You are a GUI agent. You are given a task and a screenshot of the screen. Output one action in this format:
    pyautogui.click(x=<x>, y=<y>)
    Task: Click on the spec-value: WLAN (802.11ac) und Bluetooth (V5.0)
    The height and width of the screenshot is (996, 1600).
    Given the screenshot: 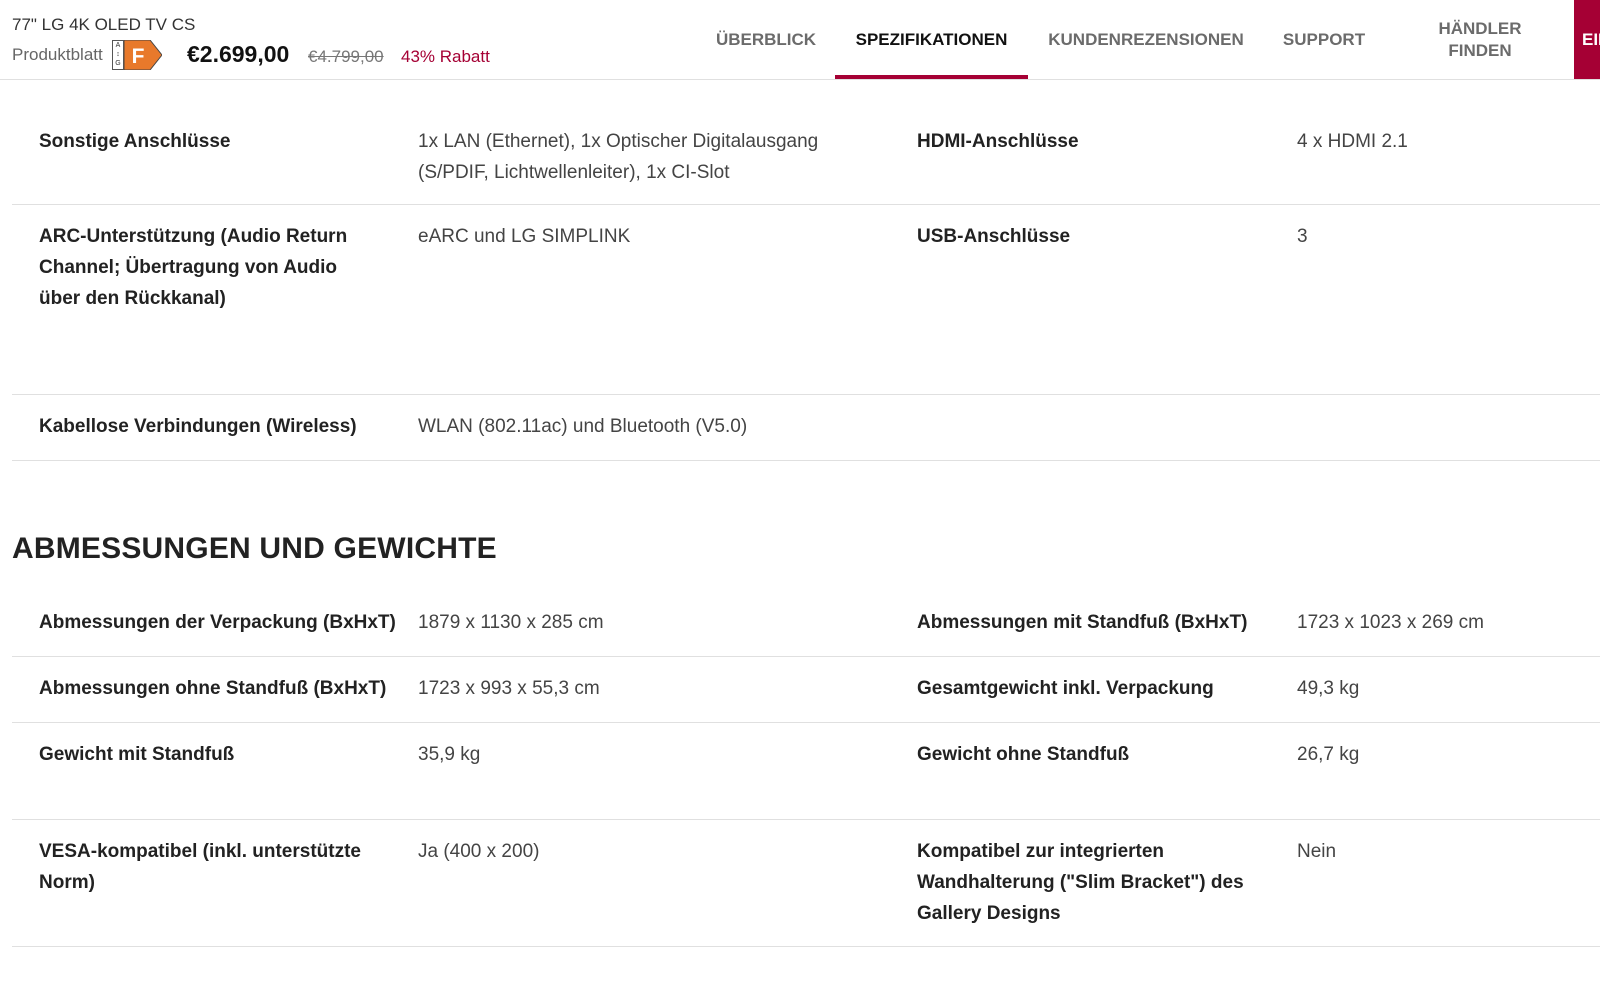 What is the action you would take?
    pyautogui.click(x=583, y=426)
    